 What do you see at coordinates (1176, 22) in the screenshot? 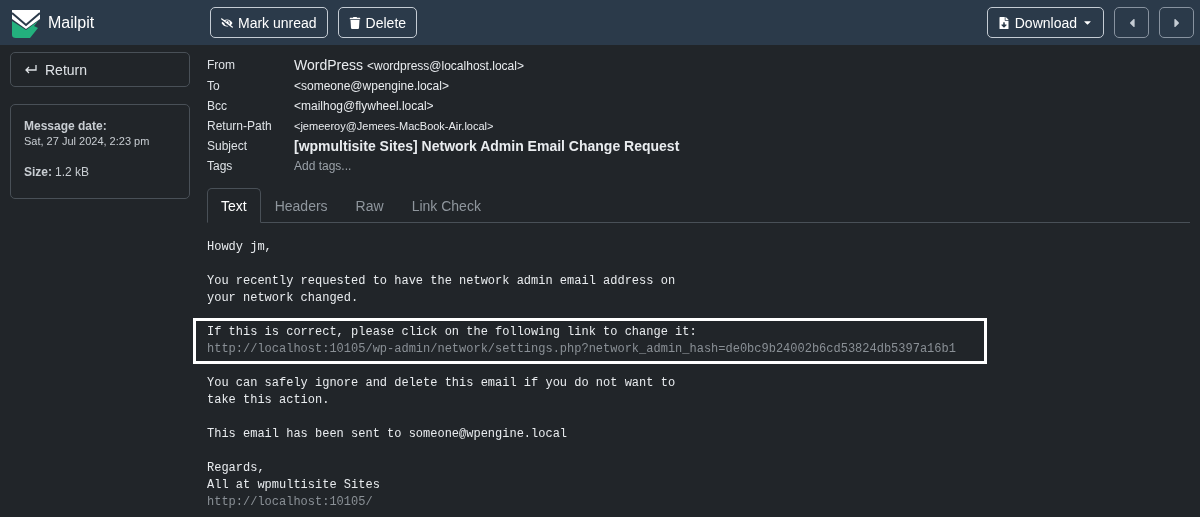
I see `next-button` at bounding box center [1176, 22].